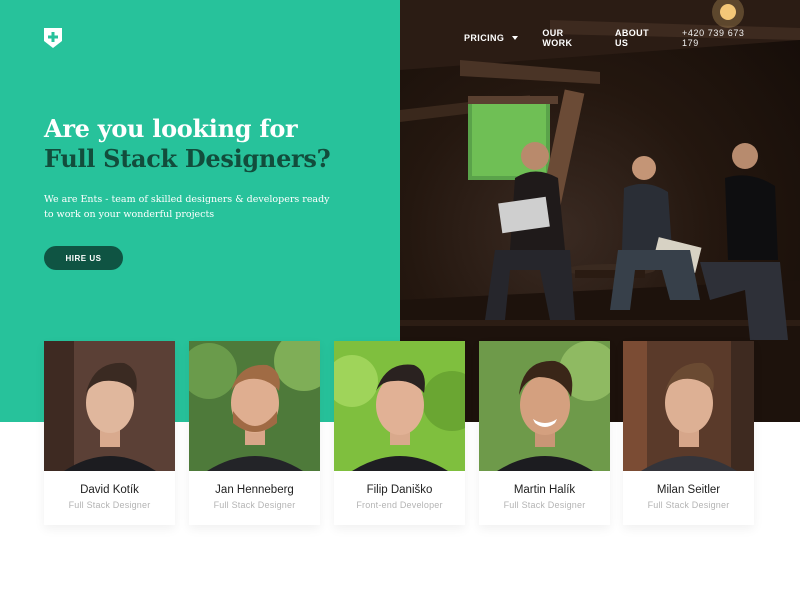  What do you see at coordinates (399, 490) in the screenshot?
I see `member-name: Filip Daniško` at bounding box center [399, 490].